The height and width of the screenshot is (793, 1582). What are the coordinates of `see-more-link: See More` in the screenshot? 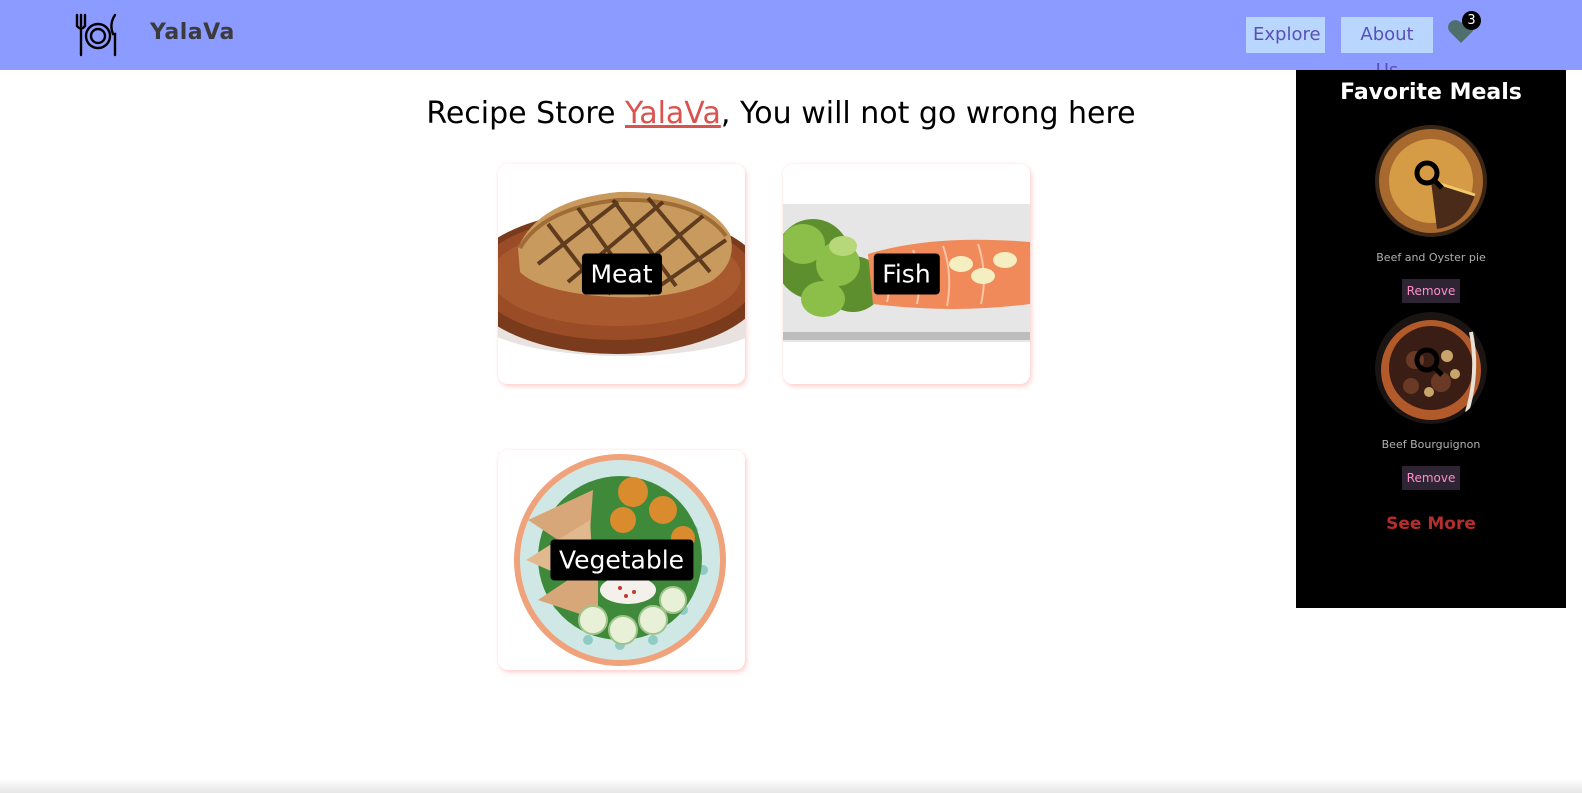 It's located at (1431, 524).